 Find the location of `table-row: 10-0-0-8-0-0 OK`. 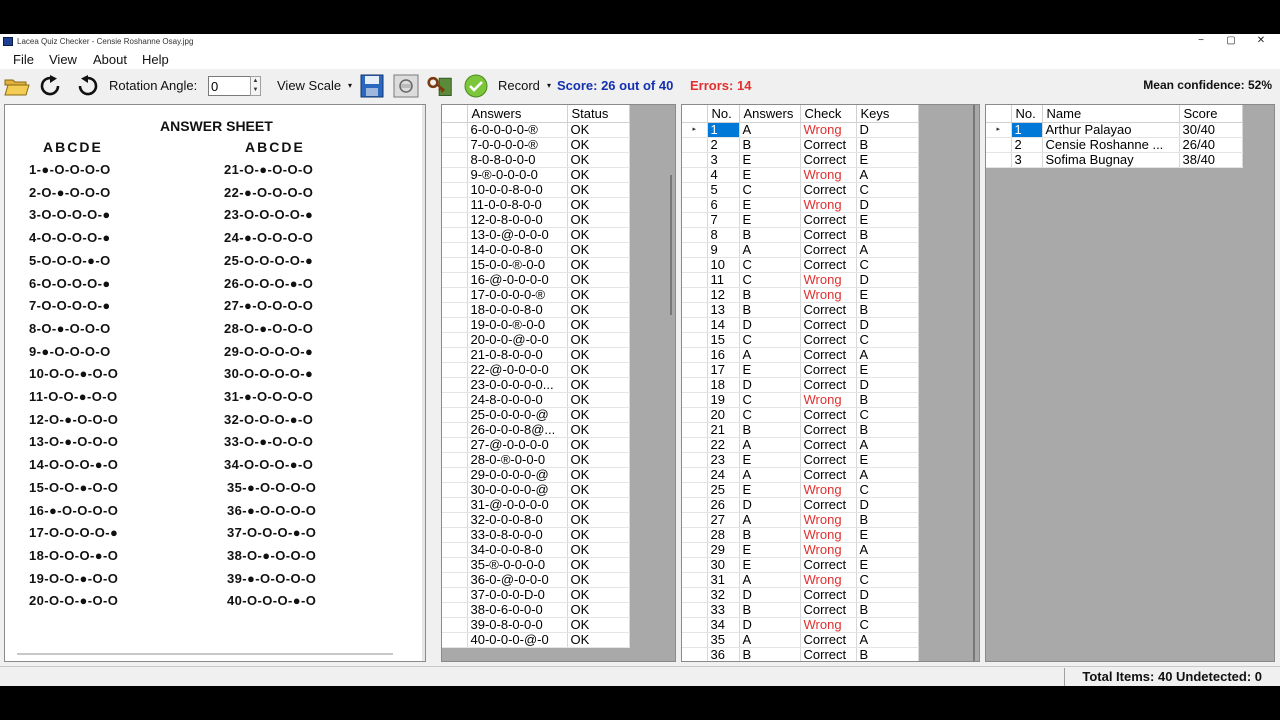

table-row: 10-0-0-8-0-0 OK is located at coordinates (536, 190).